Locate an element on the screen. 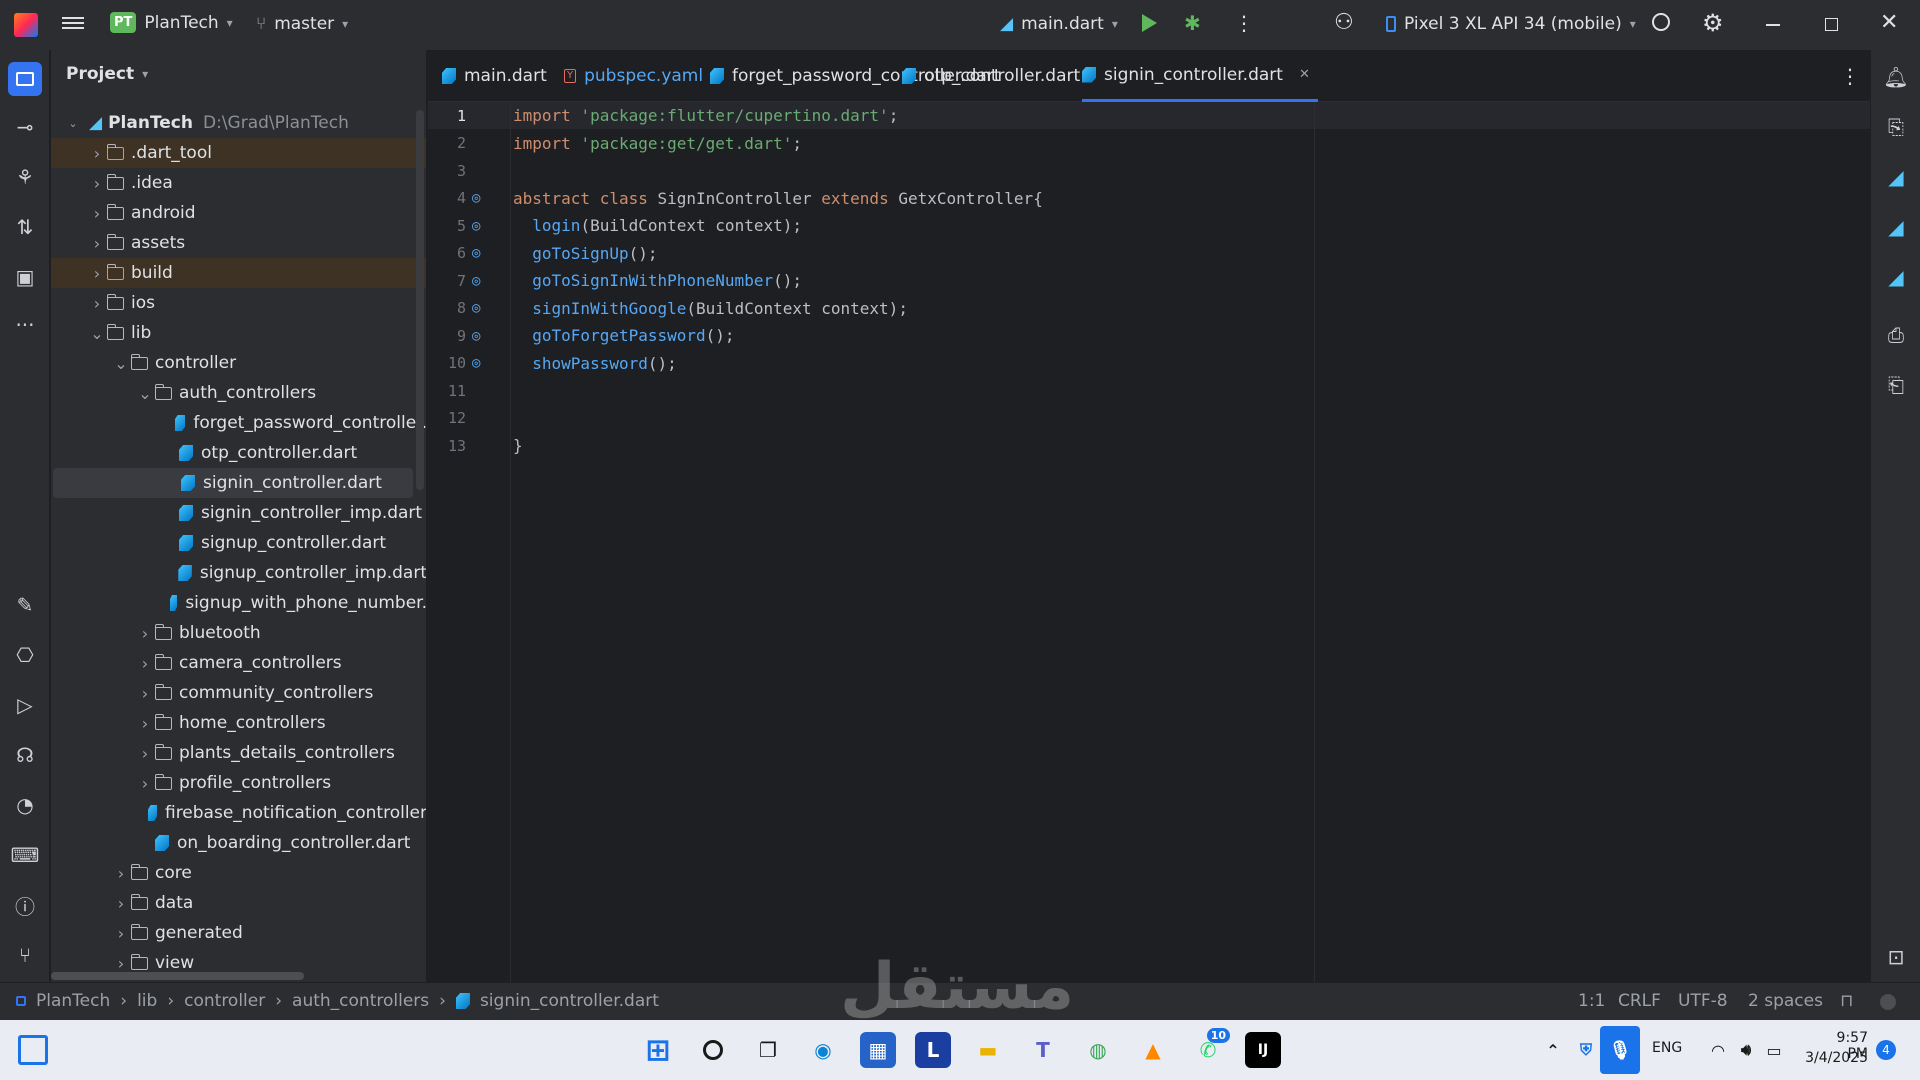 Image resolution: width=1920 pixels, height=1080 pixels. pull-requests-icon: ⇅ is located at coordinates (25, 227).